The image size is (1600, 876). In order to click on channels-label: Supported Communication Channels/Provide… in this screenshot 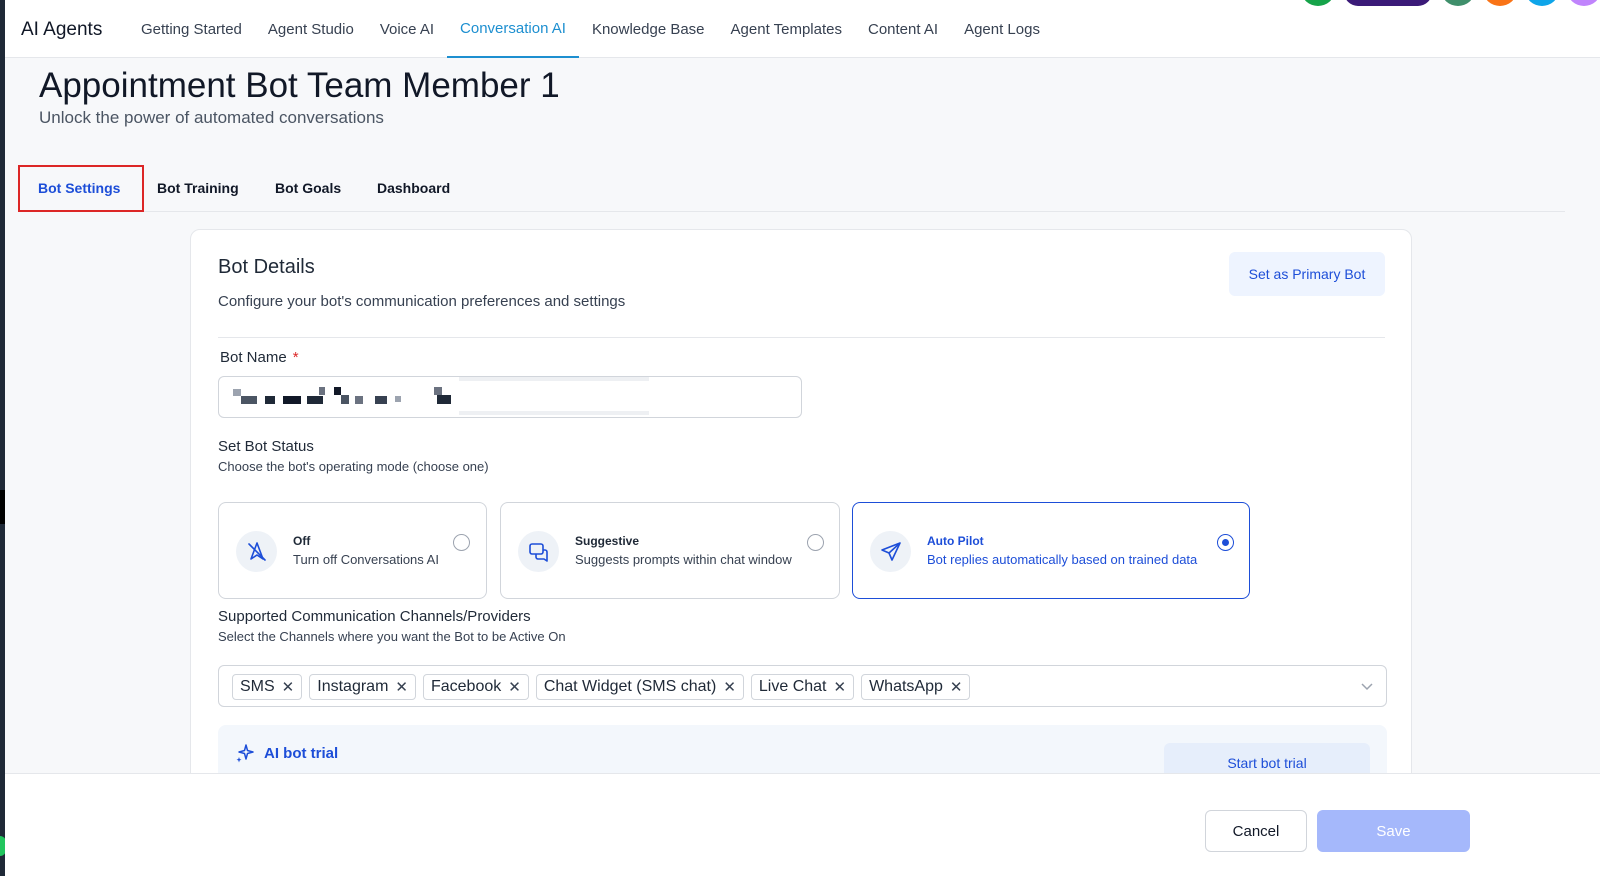, I will do `click(374, 616)`.